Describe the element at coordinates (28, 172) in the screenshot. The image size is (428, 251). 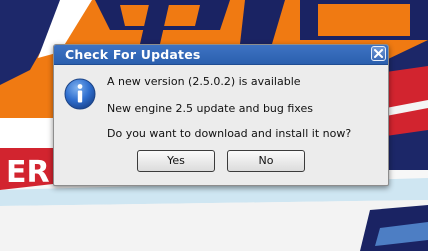
I see `banner-text: ER` at that location.